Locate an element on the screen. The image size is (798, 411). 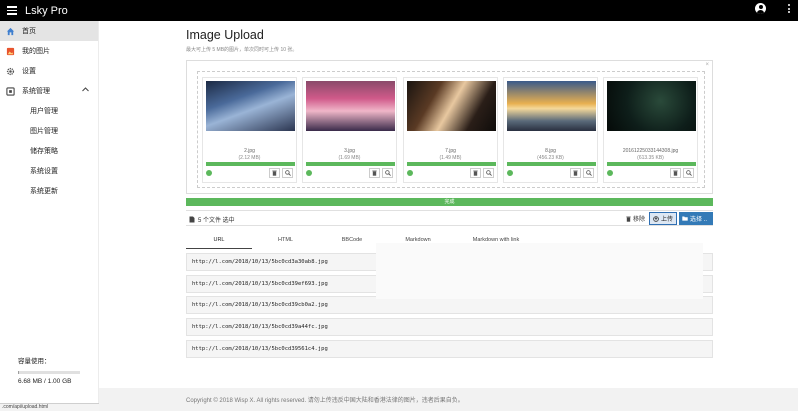
sidebar-item-system-admin: 系统管理 is located at coordinates (49, 91).